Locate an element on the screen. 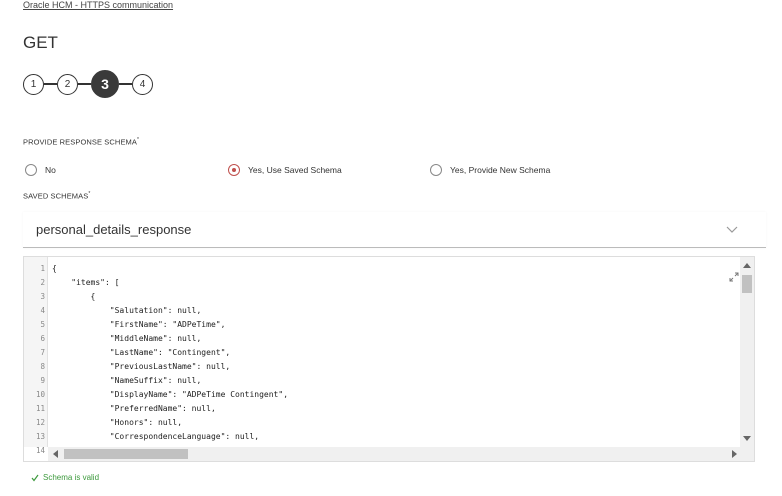 This screenshot has width=782, height=496. radio-label: Yes, Provide New Schema is located at coordinates (500, 170).